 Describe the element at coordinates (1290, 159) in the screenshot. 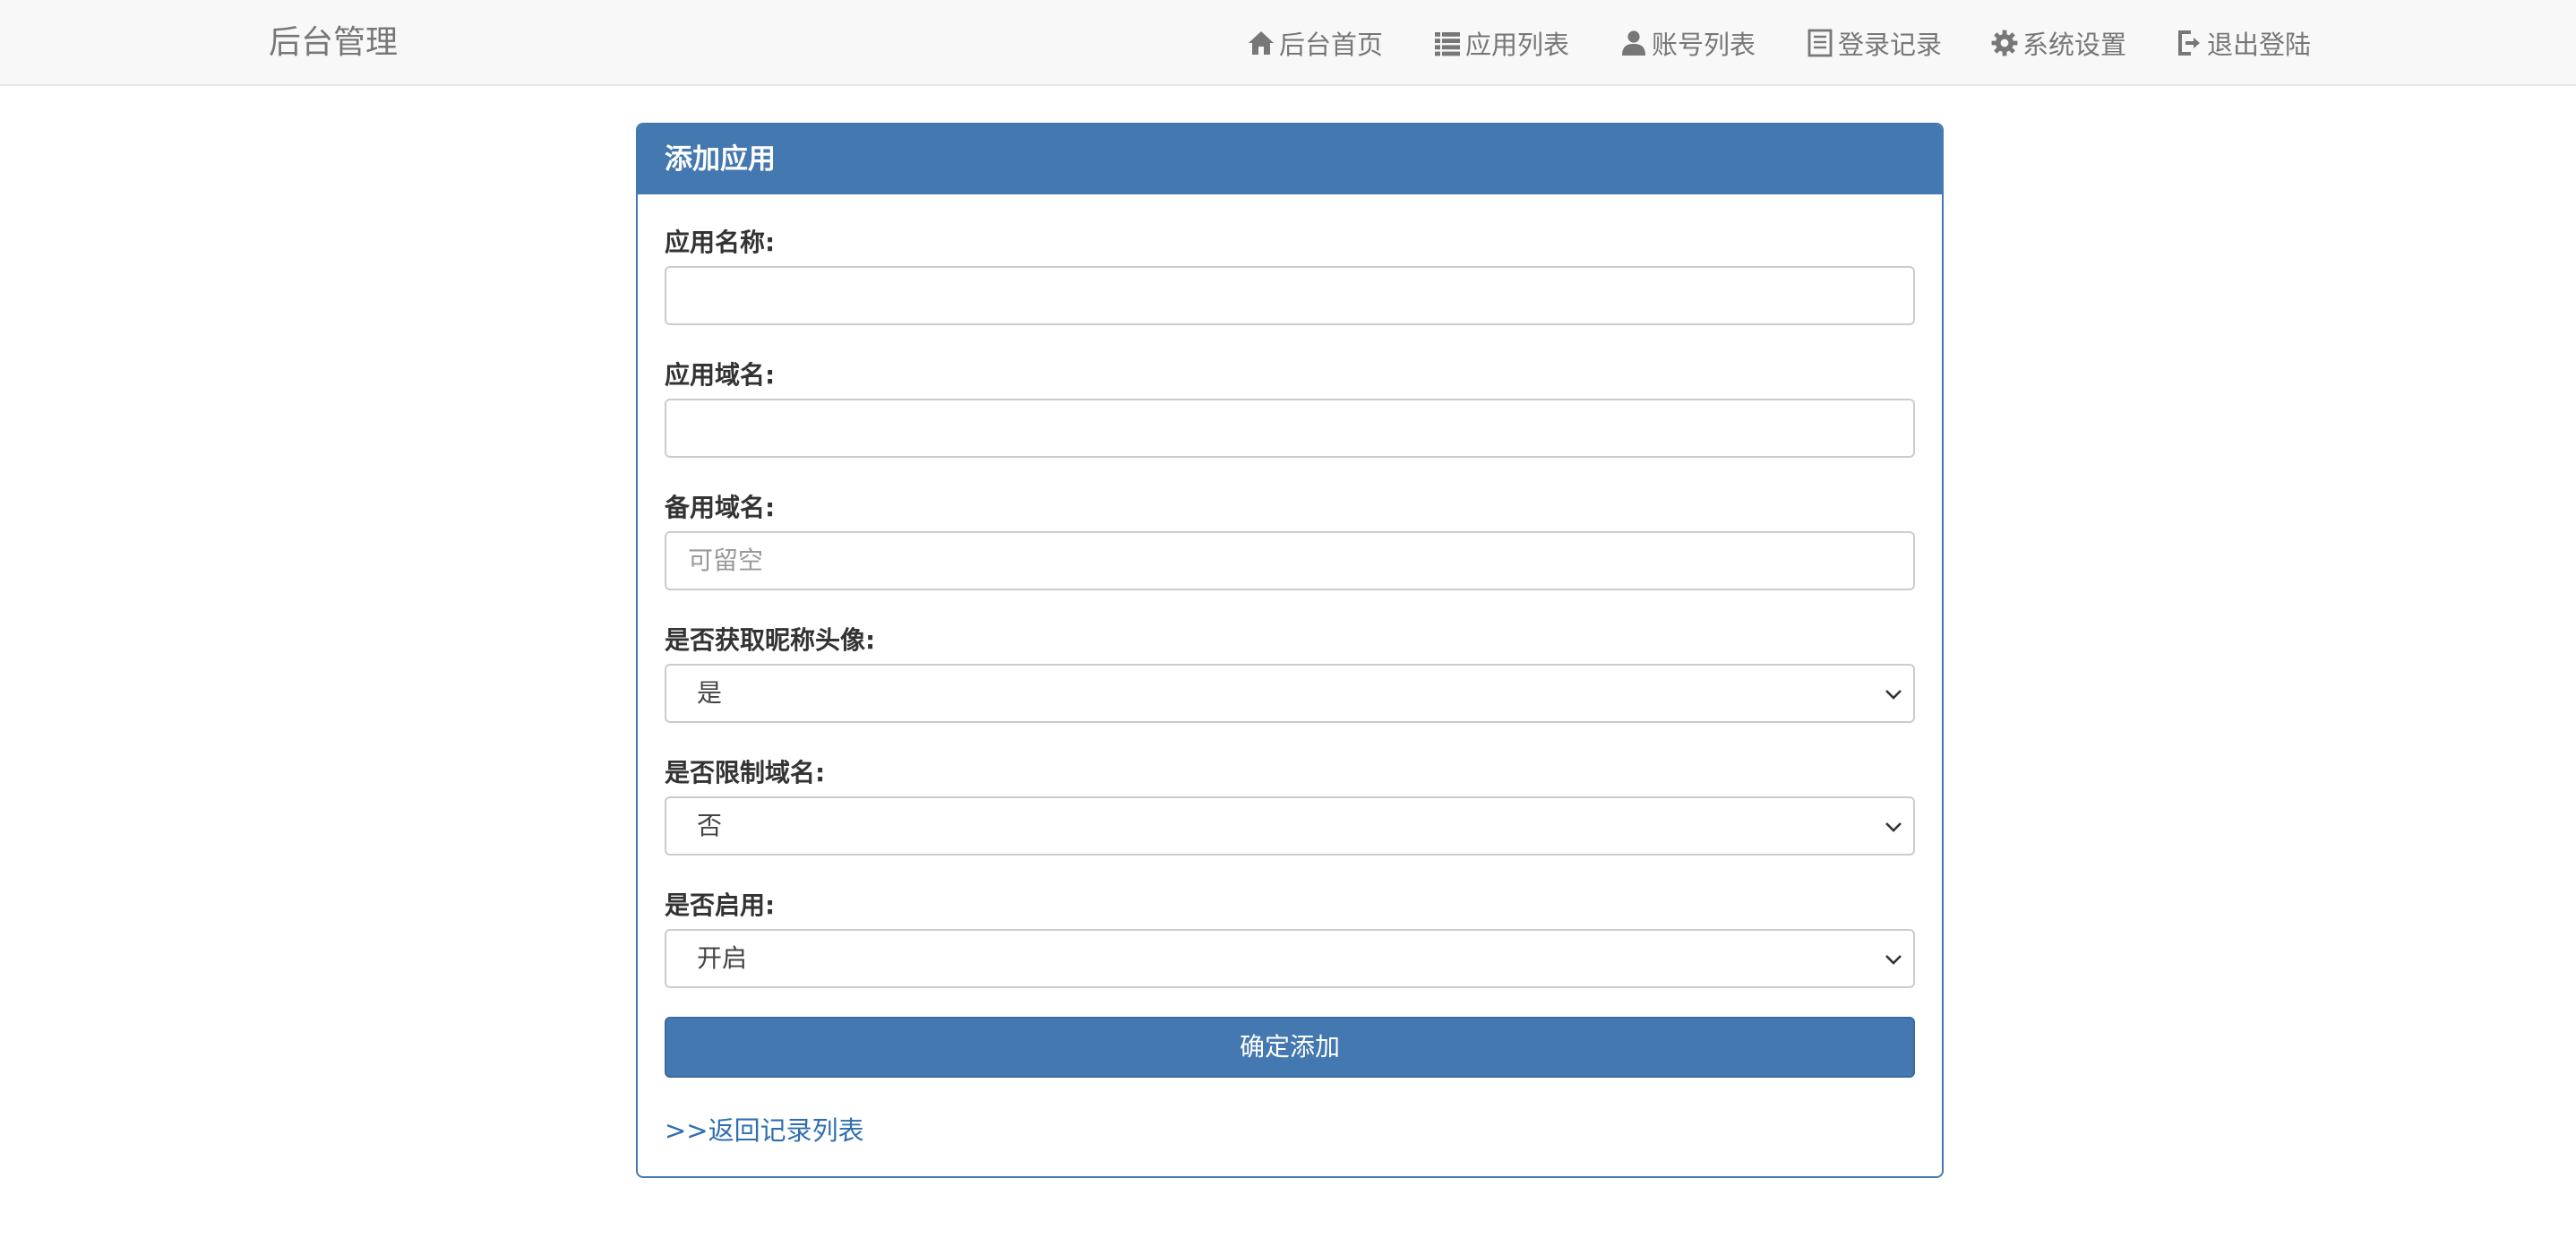

I see `panel-title: 添加应用` at that location.